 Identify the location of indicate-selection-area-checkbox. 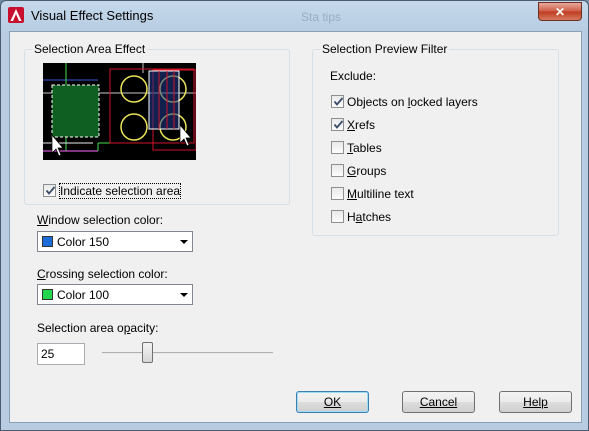
(49, 190).